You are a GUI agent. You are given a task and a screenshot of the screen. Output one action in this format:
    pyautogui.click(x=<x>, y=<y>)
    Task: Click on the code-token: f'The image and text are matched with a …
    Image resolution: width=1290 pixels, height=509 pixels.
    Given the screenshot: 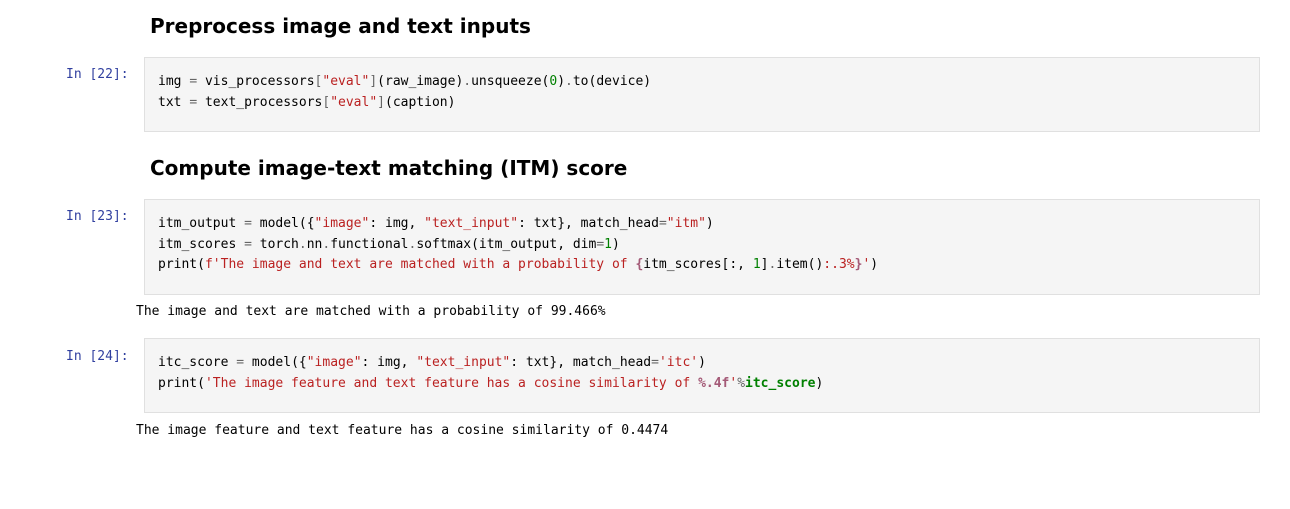 What is the action you would take?
    pyautogui.click(x=420, y=264)
    